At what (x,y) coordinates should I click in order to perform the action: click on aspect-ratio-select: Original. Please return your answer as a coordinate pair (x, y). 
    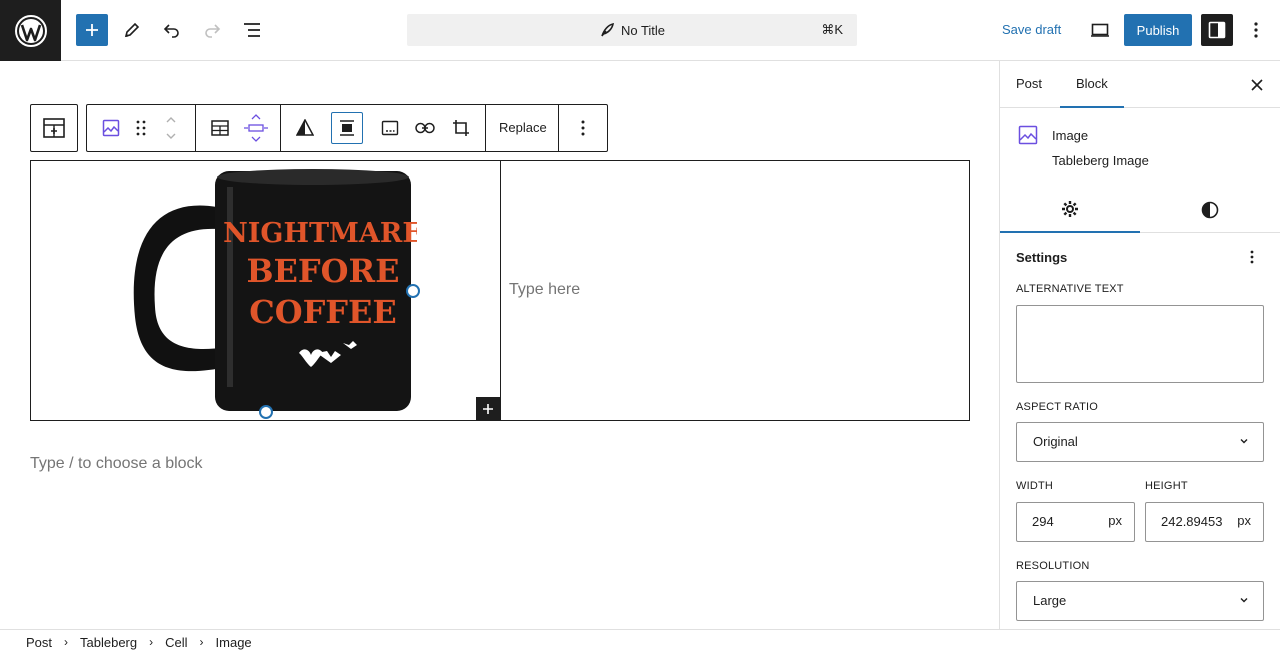
    Looking at the image, I should click on (1140, 442).